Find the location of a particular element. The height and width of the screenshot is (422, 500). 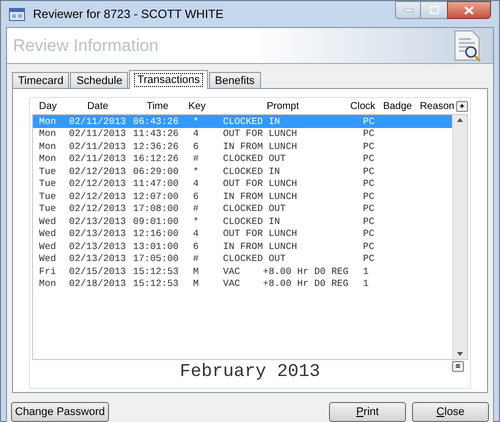

table-row: Mon 02/11/2013 12:36:26 6 IN FROM LUNCH PC is located at coordinates (242, 146).